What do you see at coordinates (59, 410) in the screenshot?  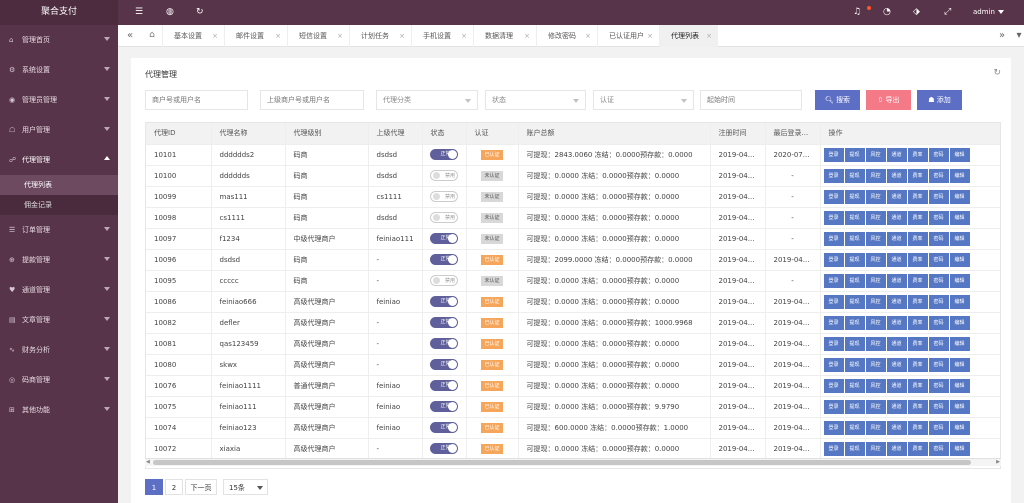 I see `sidebar-item-11: ⊞ 其他功能` at bounding box center [59, 410].